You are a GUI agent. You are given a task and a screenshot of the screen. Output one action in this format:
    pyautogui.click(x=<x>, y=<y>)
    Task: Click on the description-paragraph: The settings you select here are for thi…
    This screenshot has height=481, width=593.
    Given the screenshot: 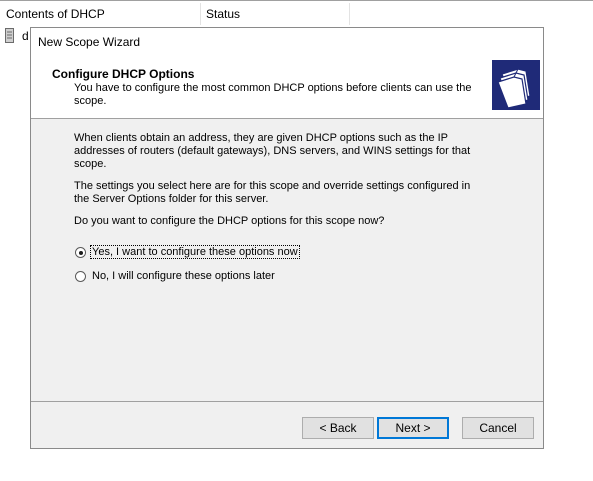 What is the action you would take?
    pyautogui.click(x=272, y=192)
    